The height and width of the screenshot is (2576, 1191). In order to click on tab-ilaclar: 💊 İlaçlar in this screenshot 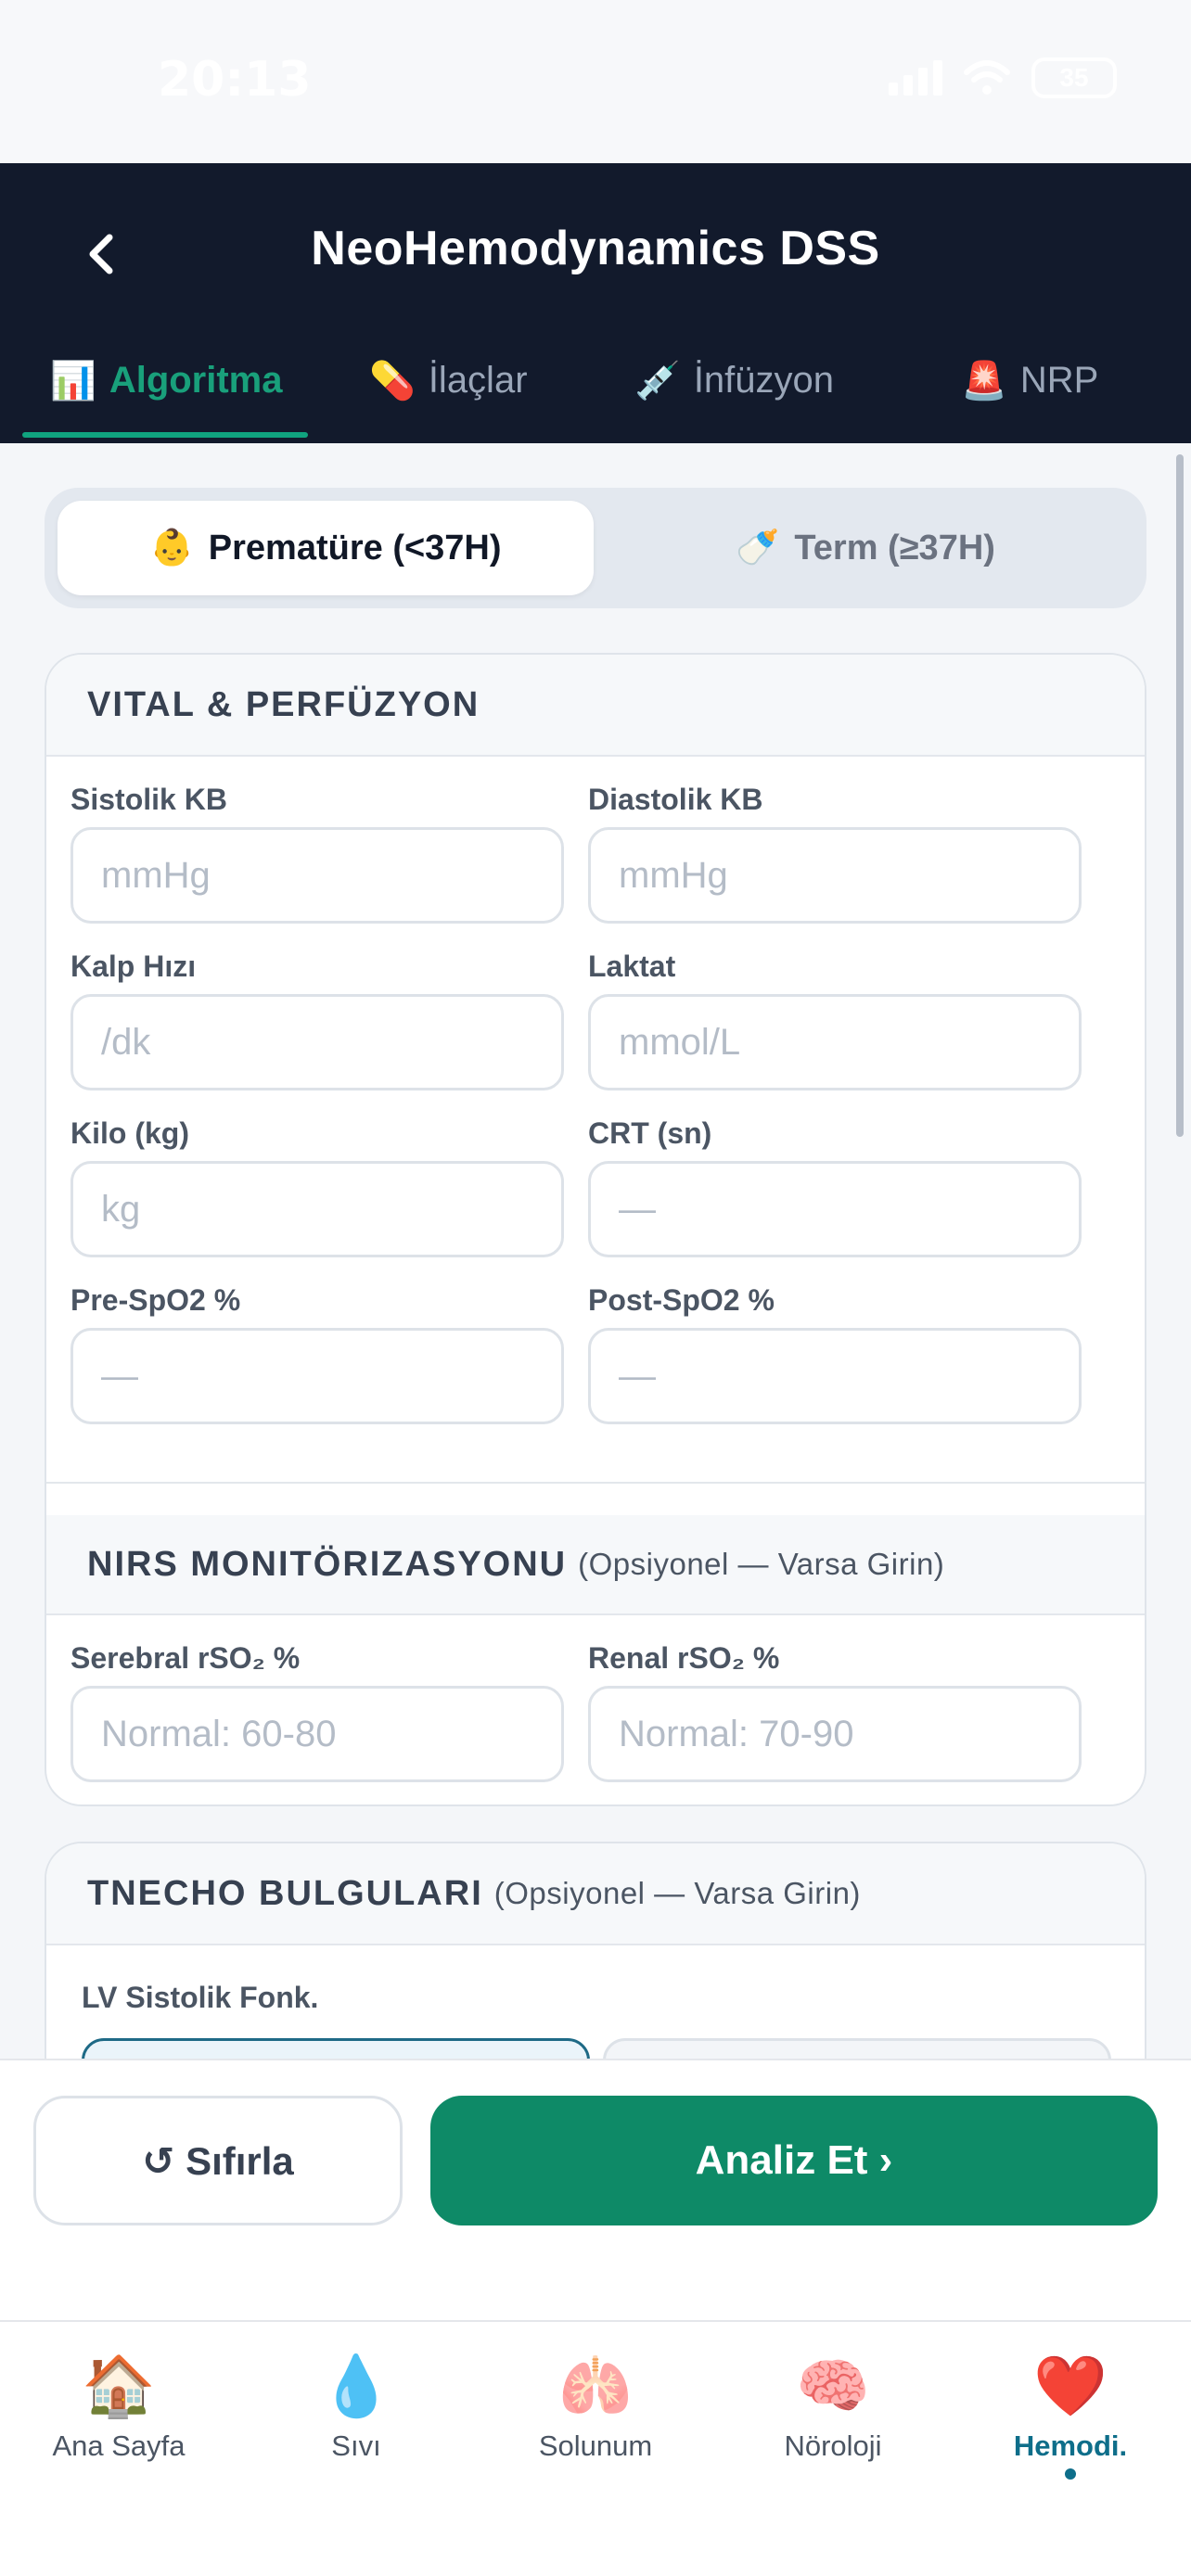, I will do `click(449, 386)`.